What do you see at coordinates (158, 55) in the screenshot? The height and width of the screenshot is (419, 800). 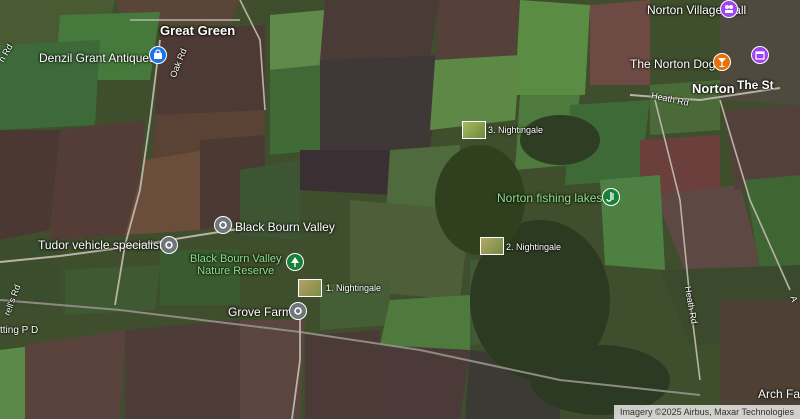 I see `shopping-bag-icon` at bounding box center [158, 55].